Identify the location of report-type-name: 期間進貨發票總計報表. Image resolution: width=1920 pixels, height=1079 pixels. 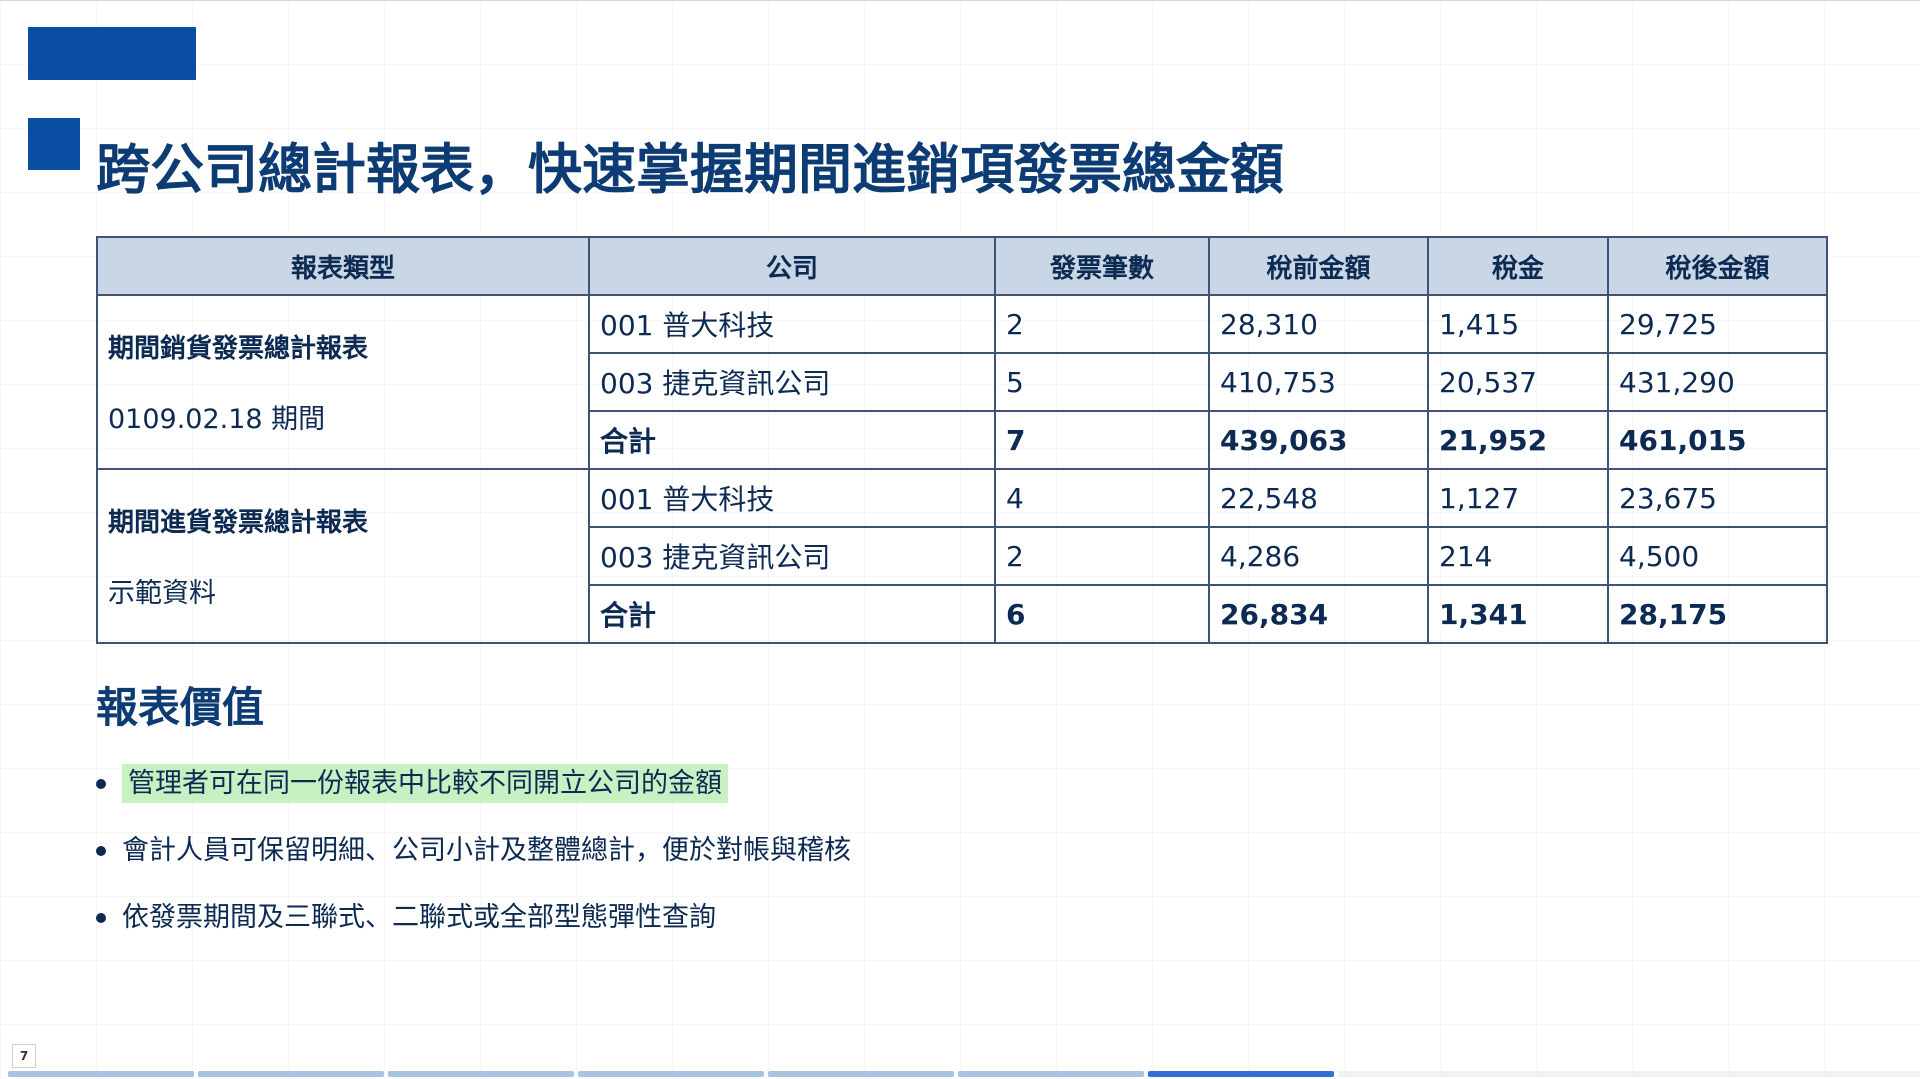
(238, 523).